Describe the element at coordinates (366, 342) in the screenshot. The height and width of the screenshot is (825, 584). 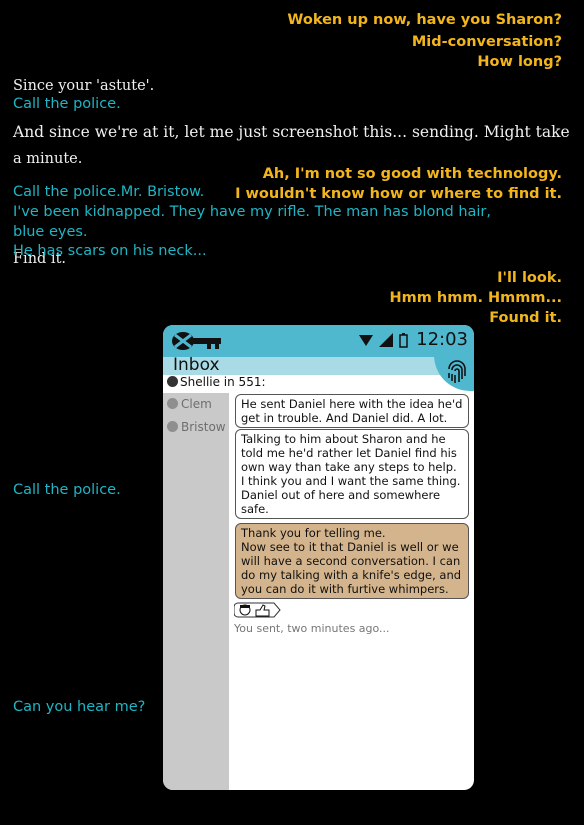
I see `wifi-icon` at that location.